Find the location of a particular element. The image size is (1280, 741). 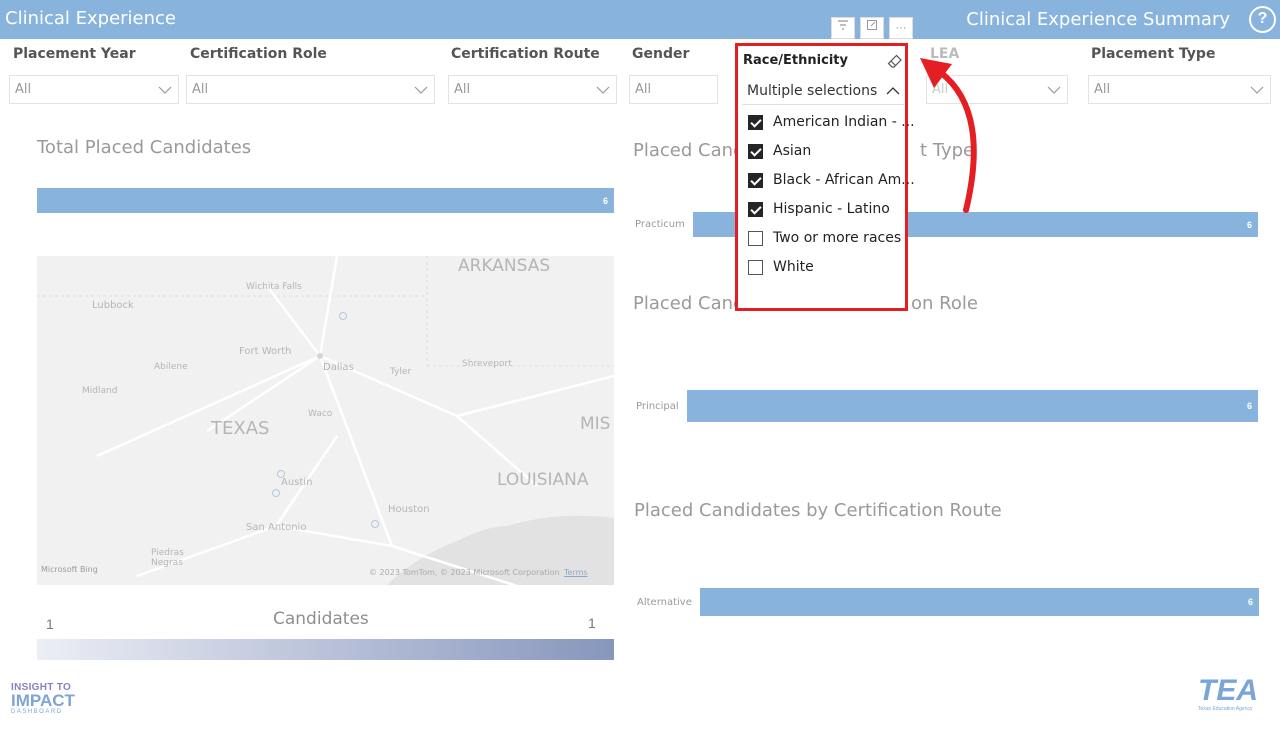

tea-logo: TEA Texas Education Agency is located at coordinates (1235, 695).